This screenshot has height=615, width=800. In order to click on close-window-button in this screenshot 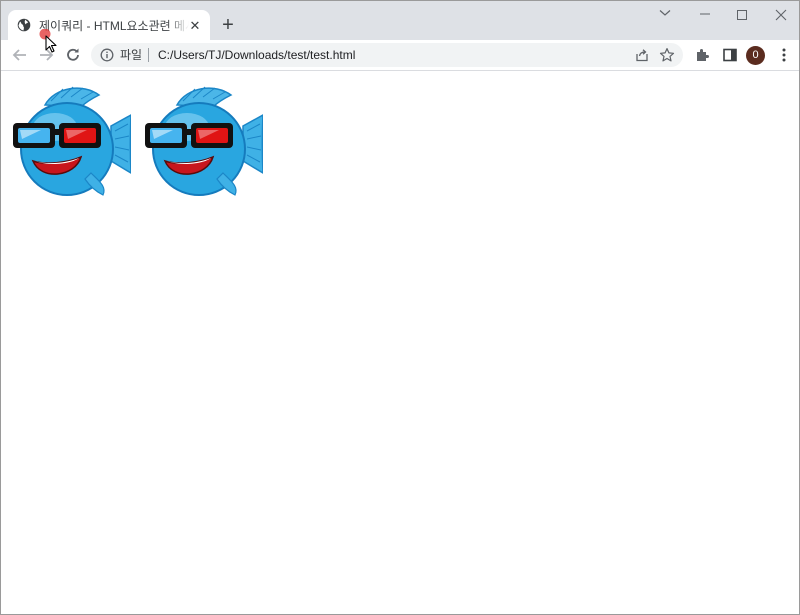, I will do `click(781, 14)`.